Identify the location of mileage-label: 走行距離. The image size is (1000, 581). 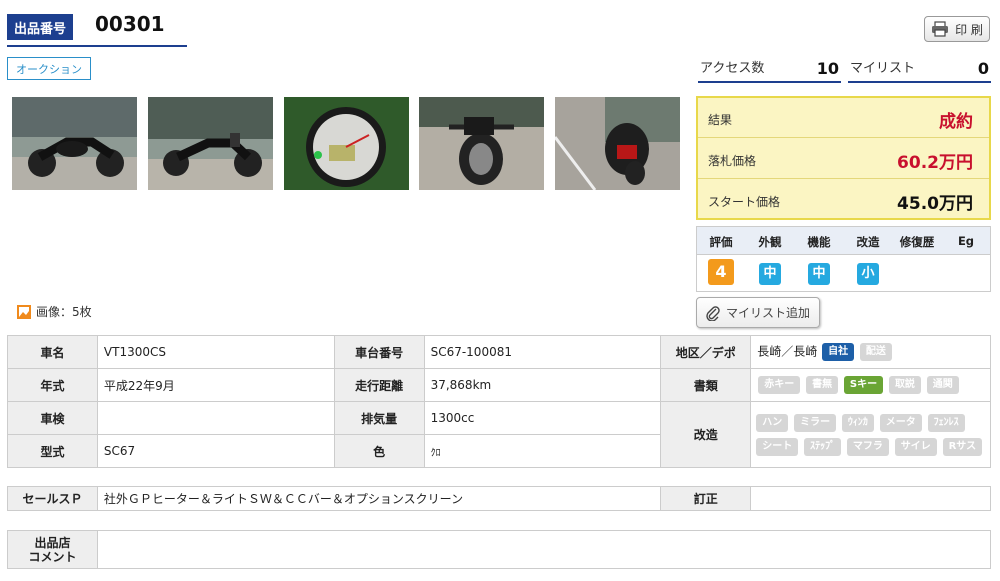
(379, 385).